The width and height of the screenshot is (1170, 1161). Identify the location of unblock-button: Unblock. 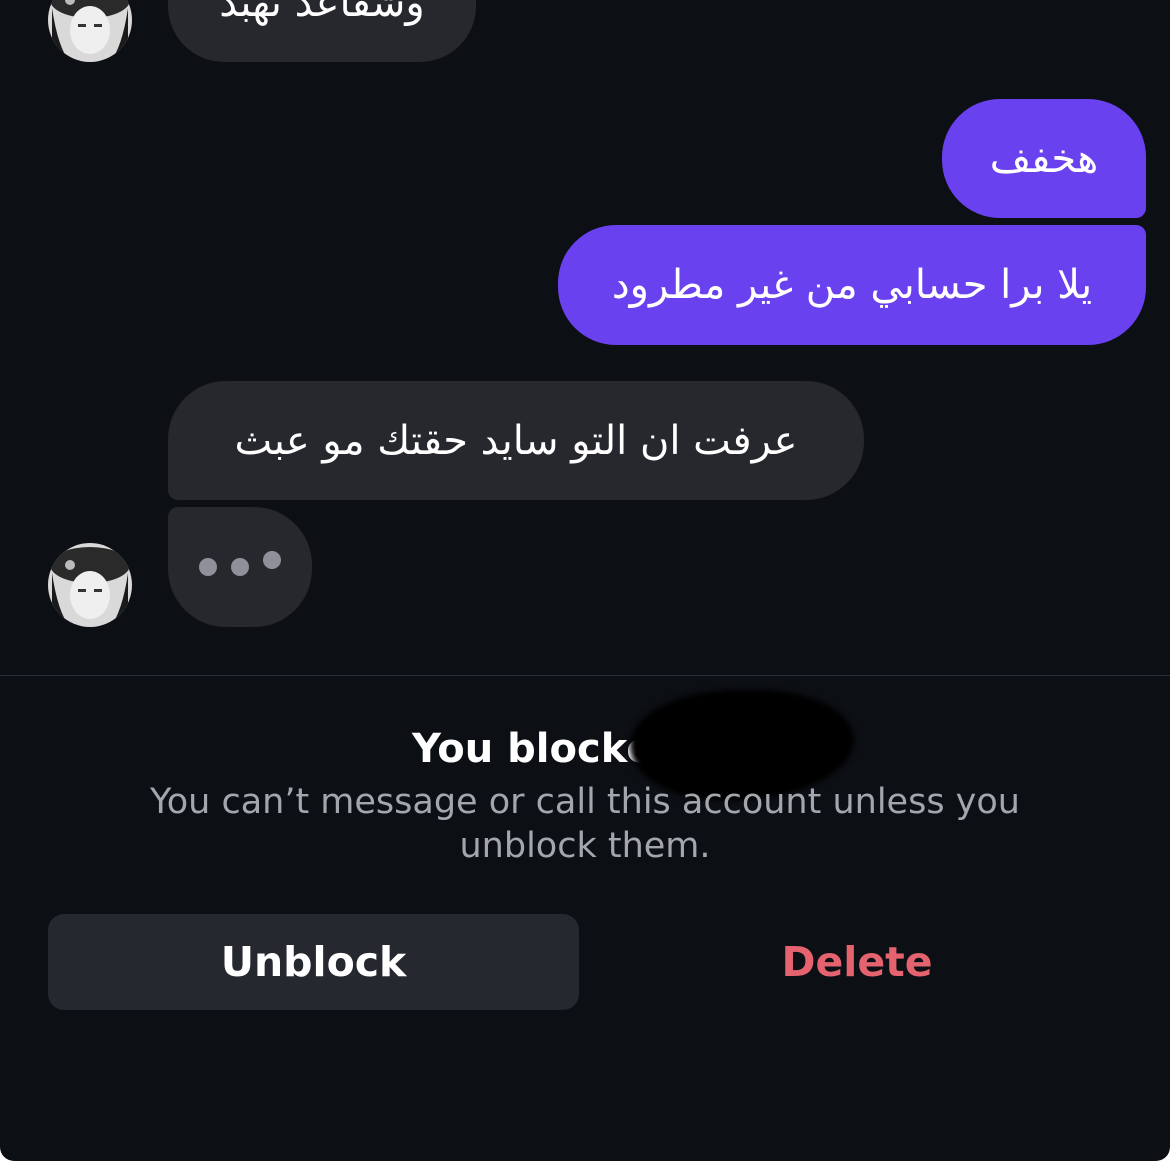
(313, 962).